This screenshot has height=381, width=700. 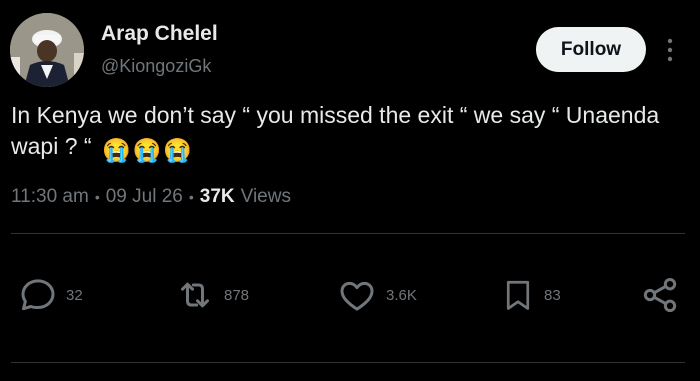 What do you see at coordinates (217, 196) in the screenshot?
I see `views-count: 37K` at bounding box center [217, 196].